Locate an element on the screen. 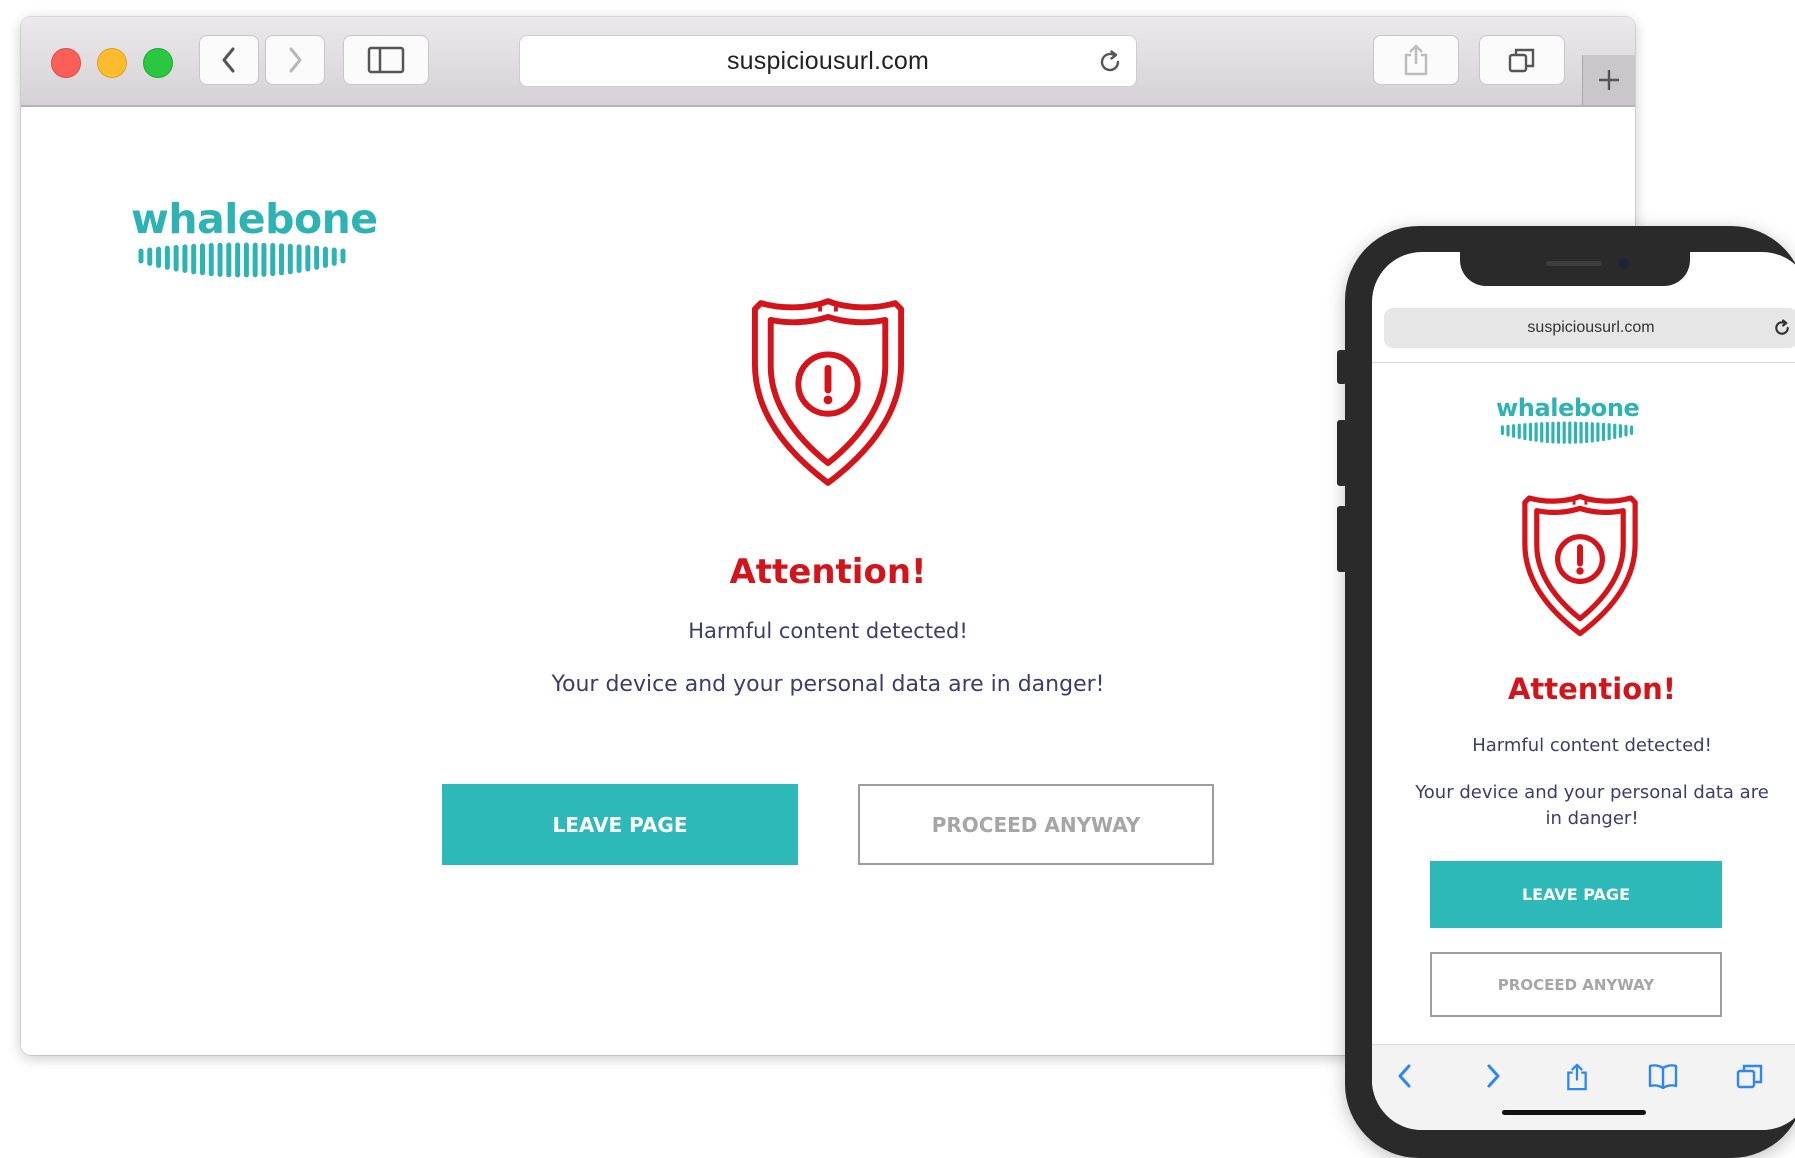 The height and width of the screenshot is (1158, 1795). new-tab-button is located at coordinates (1608, 80).